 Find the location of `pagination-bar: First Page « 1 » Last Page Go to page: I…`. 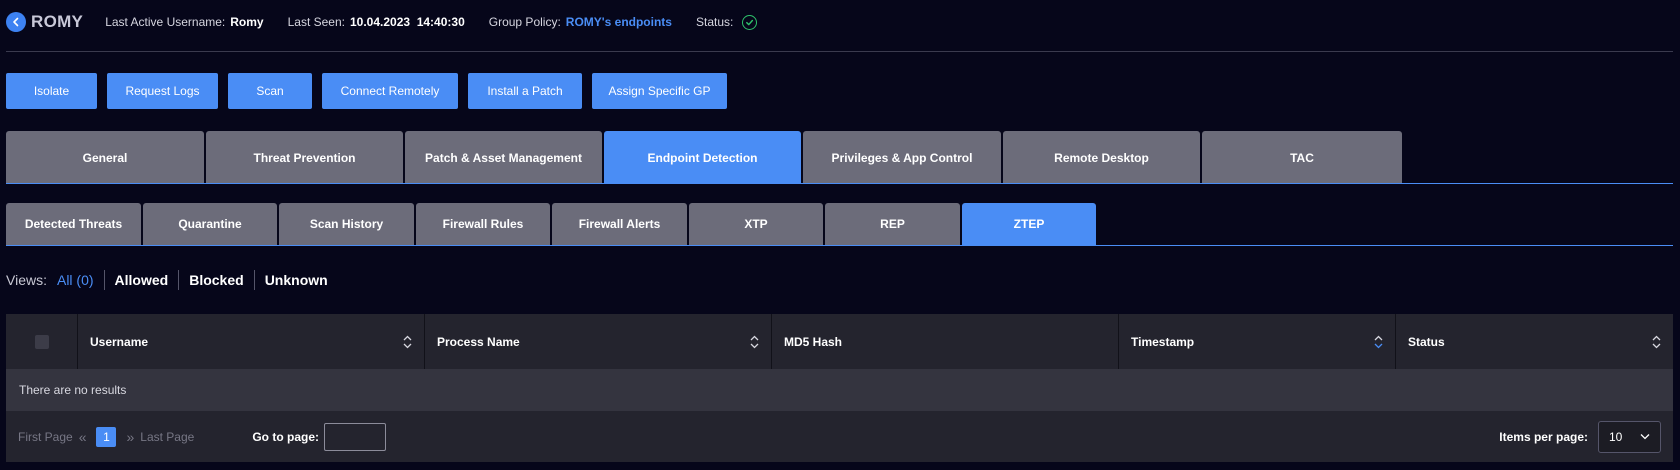

pagination-bar: First Page « 1 » Last Page Go to page: I… is located at coordinates (839, 436).